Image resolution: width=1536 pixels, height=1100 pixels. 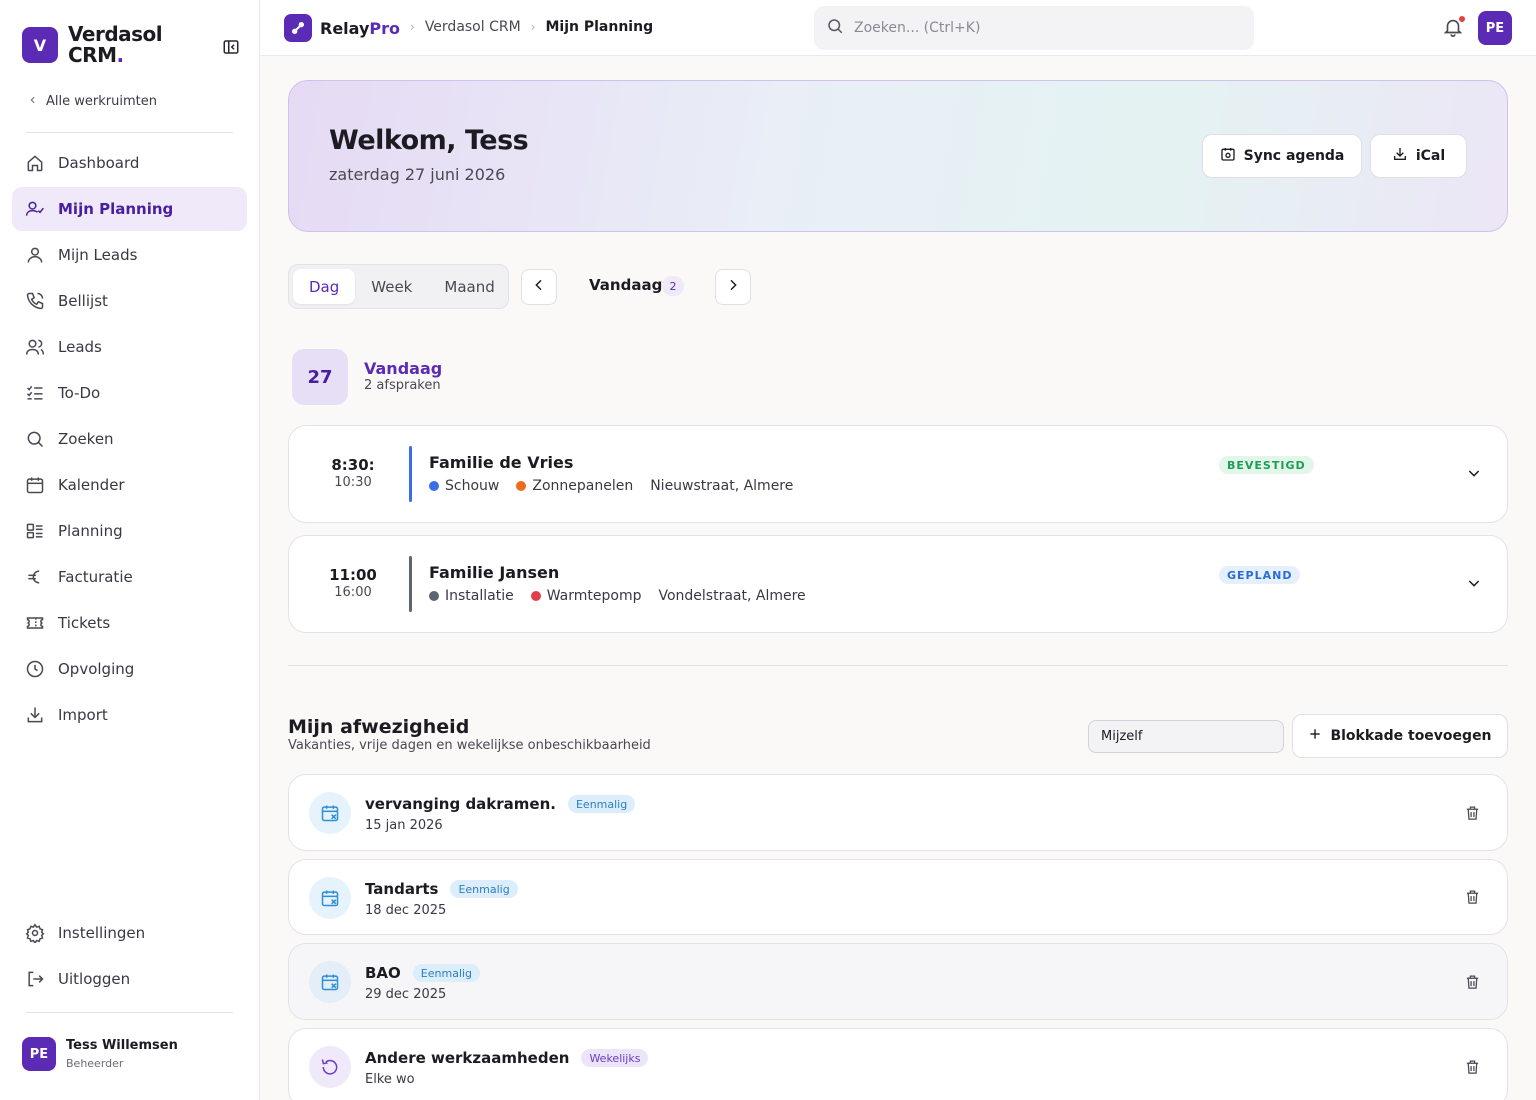 I want to click on users-icon, so click(x=35, y=347).